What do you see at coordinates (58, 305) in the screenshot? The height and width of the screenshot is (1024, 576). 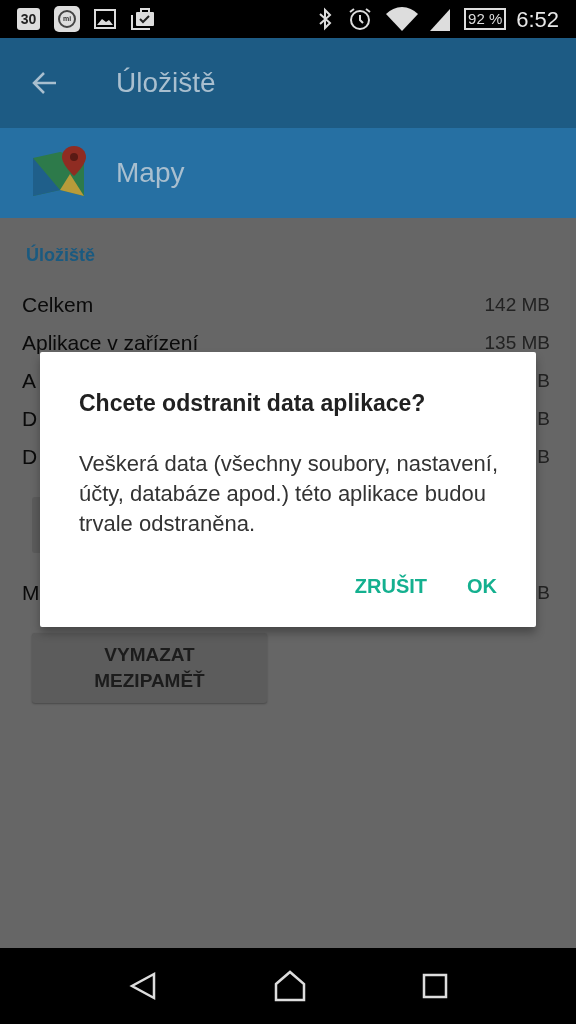 I see `storage-label: Celkem` at bounding box center [58, 305].